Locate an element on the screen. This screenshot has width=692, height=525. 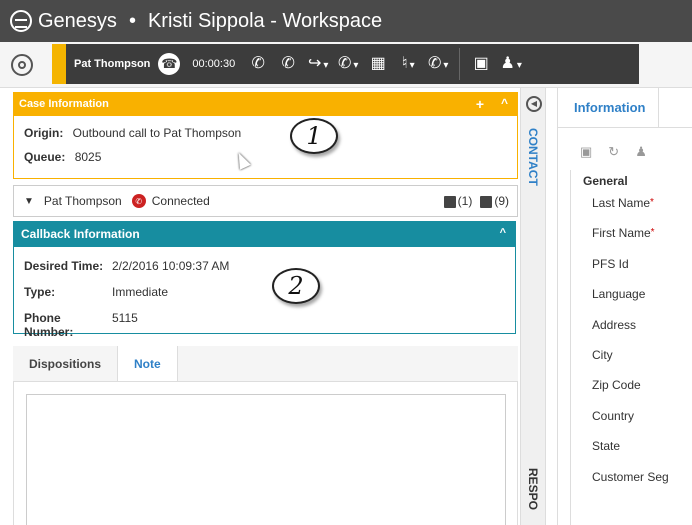
voicemail-icon: ✆ is located at coordinates (438, 64).